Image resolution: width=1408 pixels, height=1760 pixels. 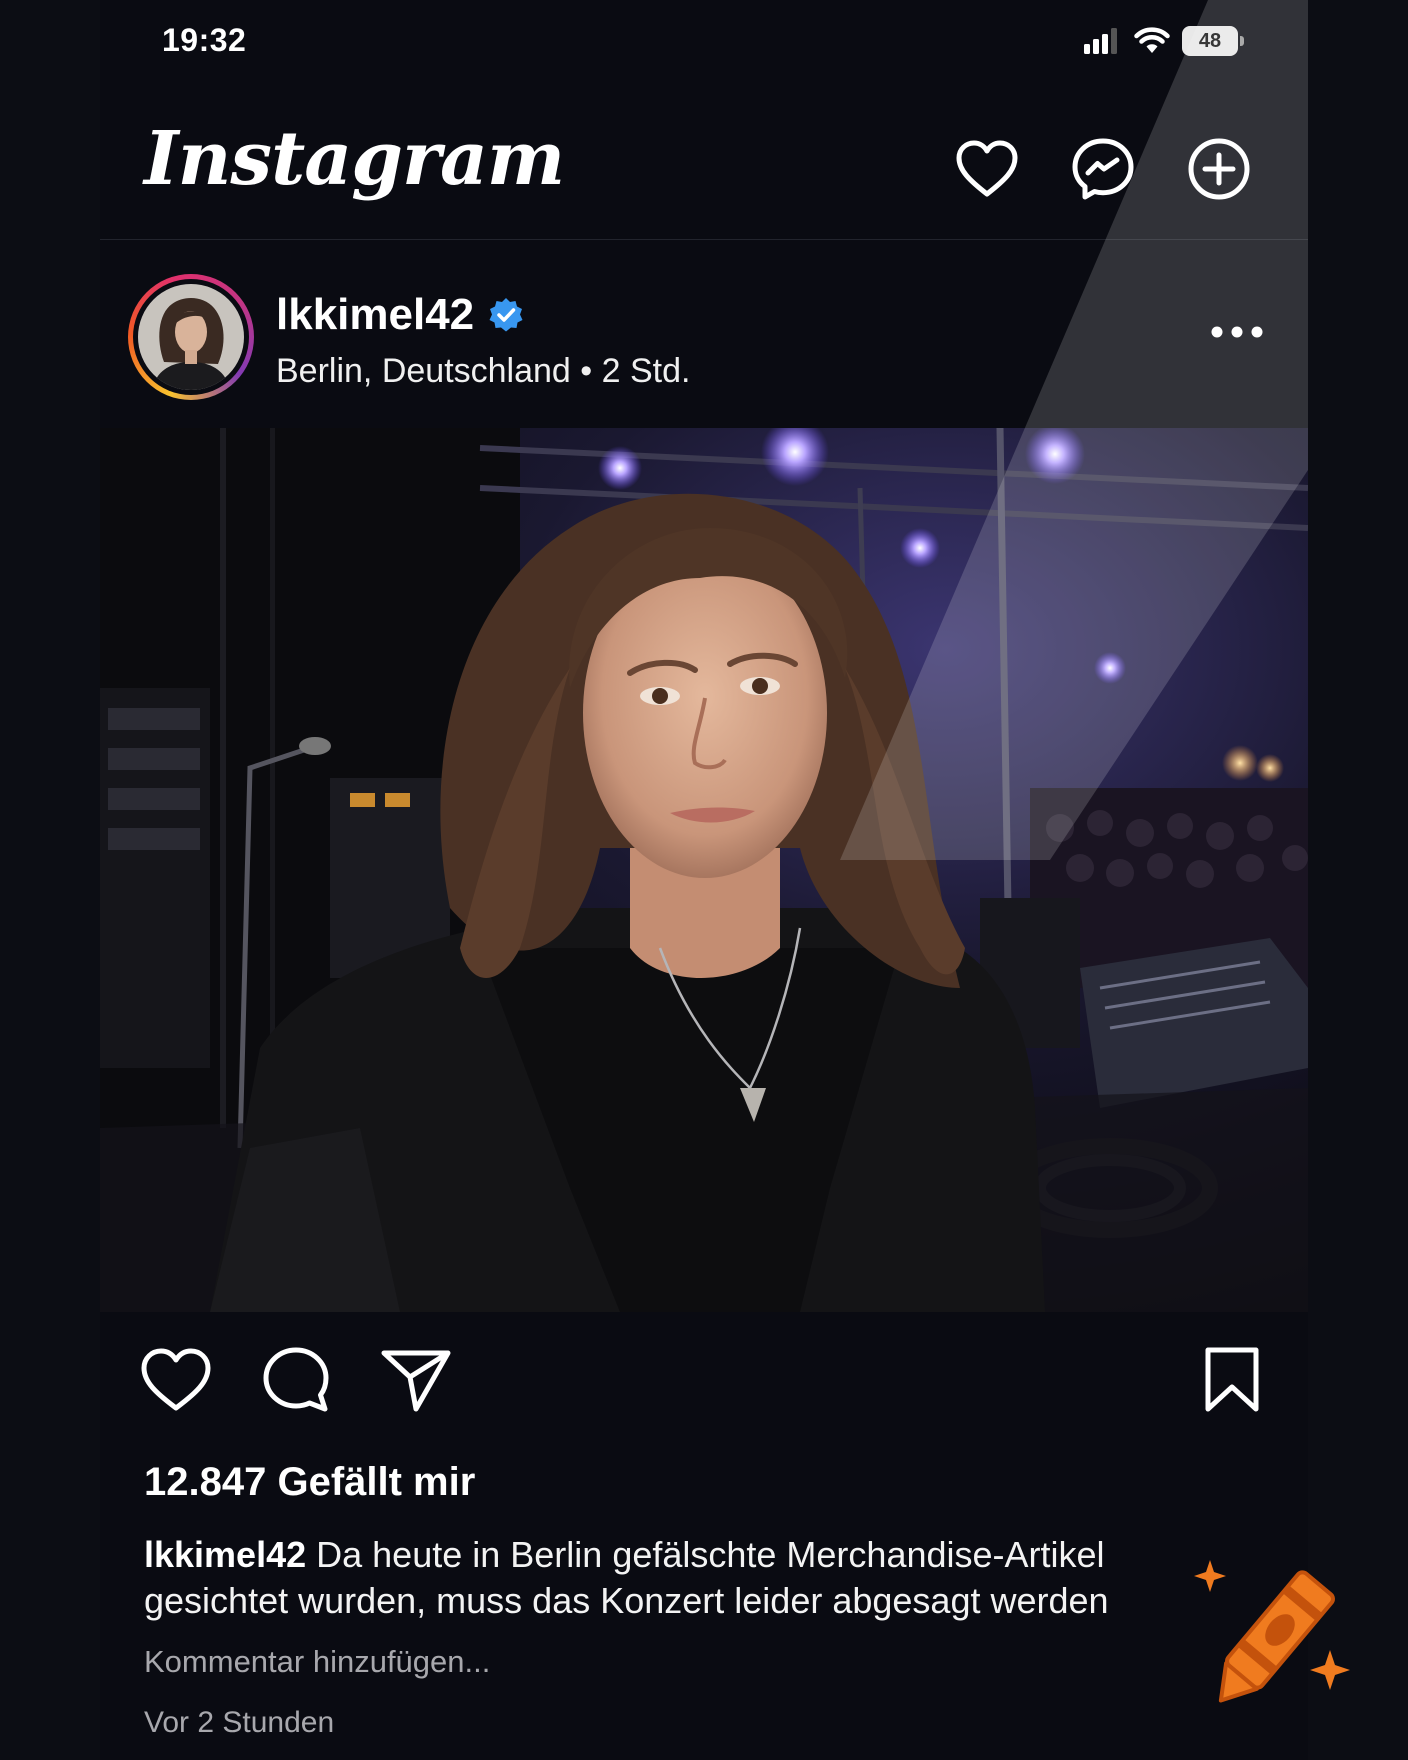 I want to click on post-location-line: Berlin, Deutschland • 2 Std., so click(x=483, y=371).